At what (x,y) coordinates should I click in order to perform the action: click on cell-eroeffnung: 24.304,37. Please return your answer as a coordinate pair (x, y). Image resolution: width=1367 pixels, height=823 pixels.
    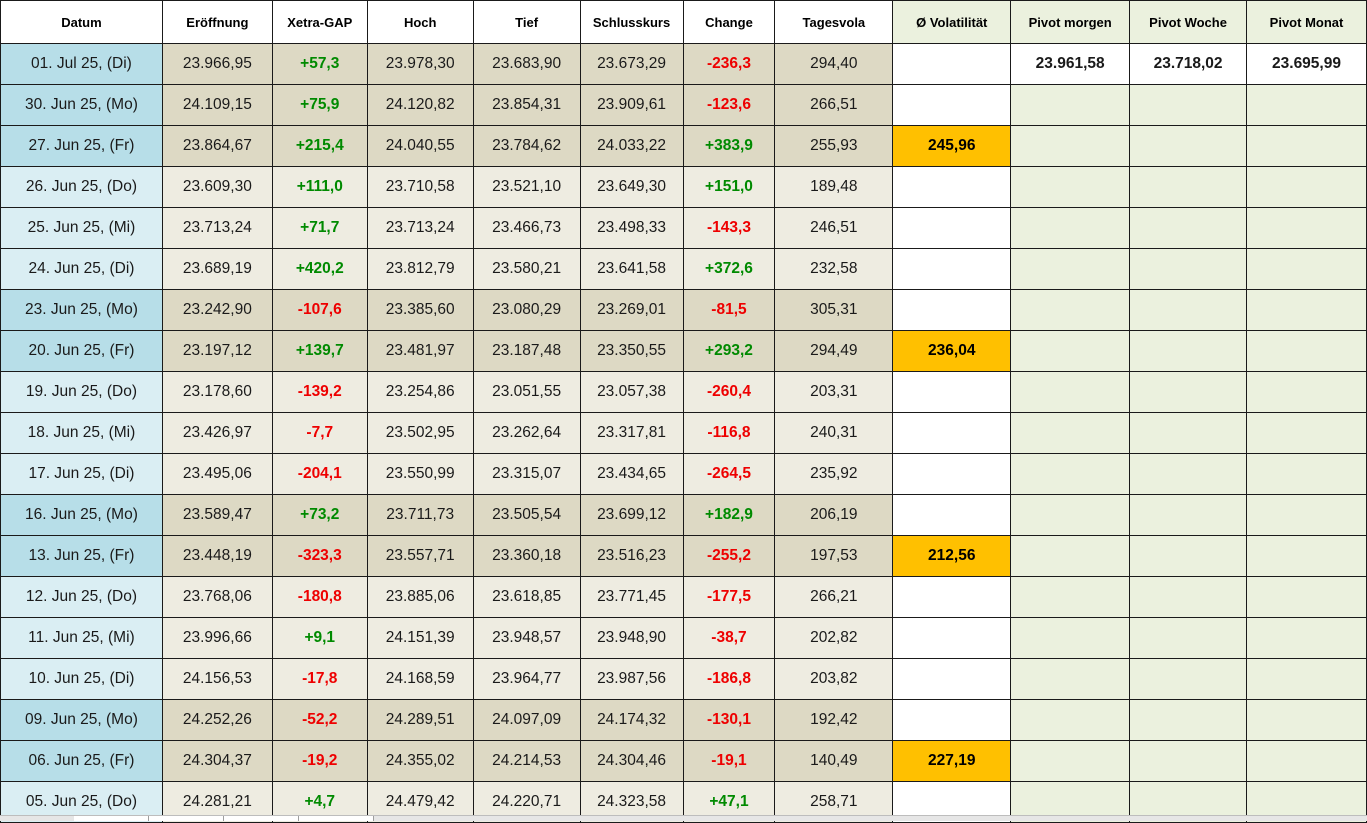
    Looking at the image, I should click on (217, 761).